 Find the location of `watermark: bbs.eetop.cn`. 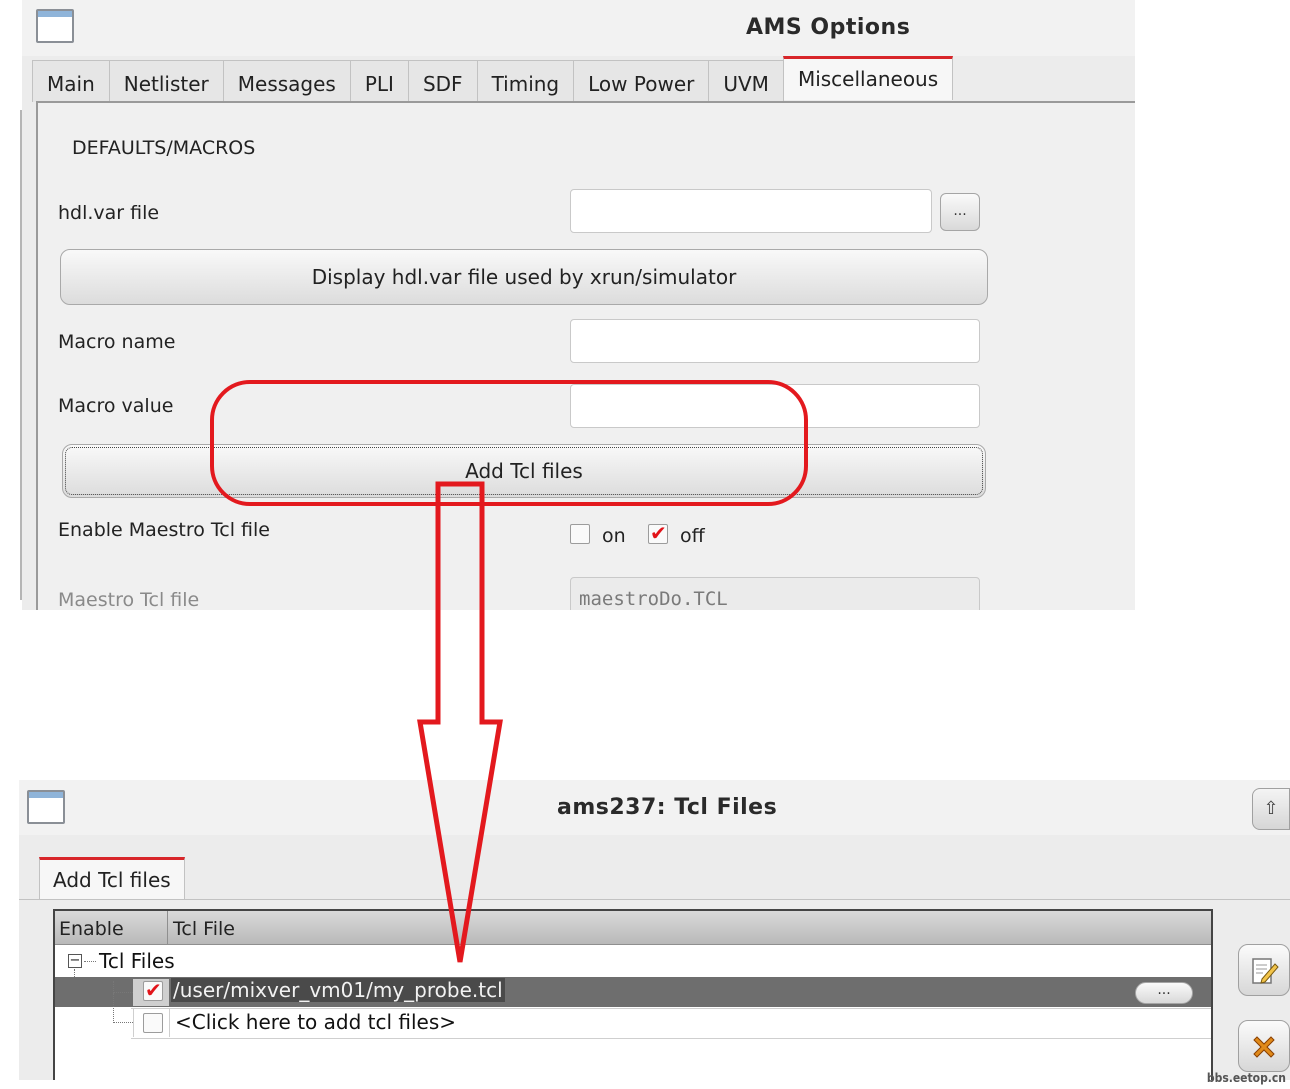

watermark: bbs.eetop.cn is located at coordinates (1246, 1078).